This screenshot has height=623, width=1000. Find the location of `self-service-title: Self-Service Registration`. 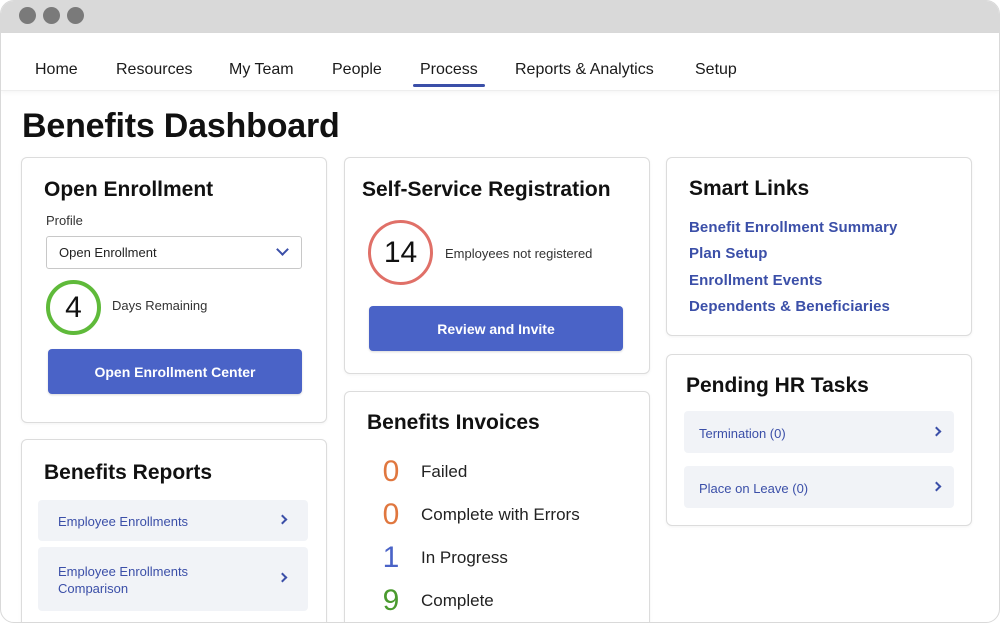

self-service-title: Self-Service Registration is located at coordinates (486, 189).